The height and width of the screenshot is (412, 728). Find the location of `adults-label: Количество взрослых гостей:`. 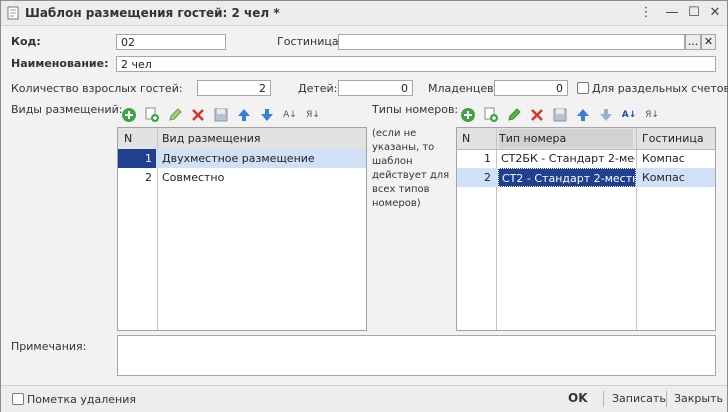

adults-label: Количество взрослых гостей: is located at coordinates (97, 88).